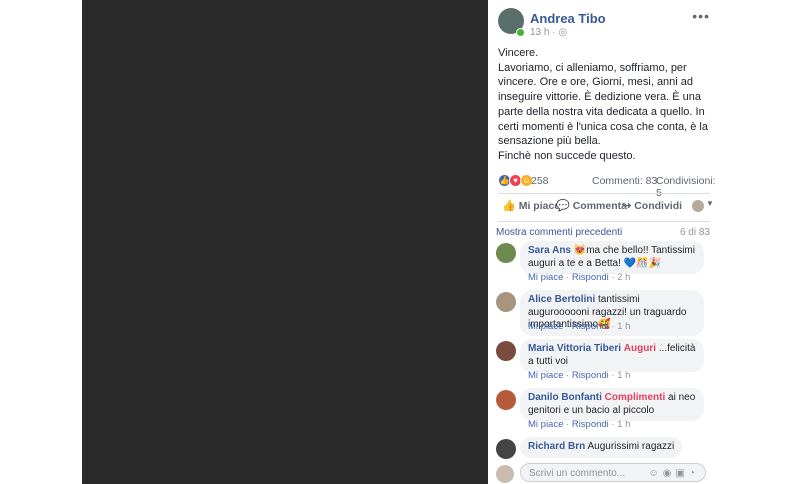 The width and height of the screenshot is (800, 484). Describe the element at coordinates (624, 181) in the screenshot. I see `comment-count: Commenti: 83` at that location.